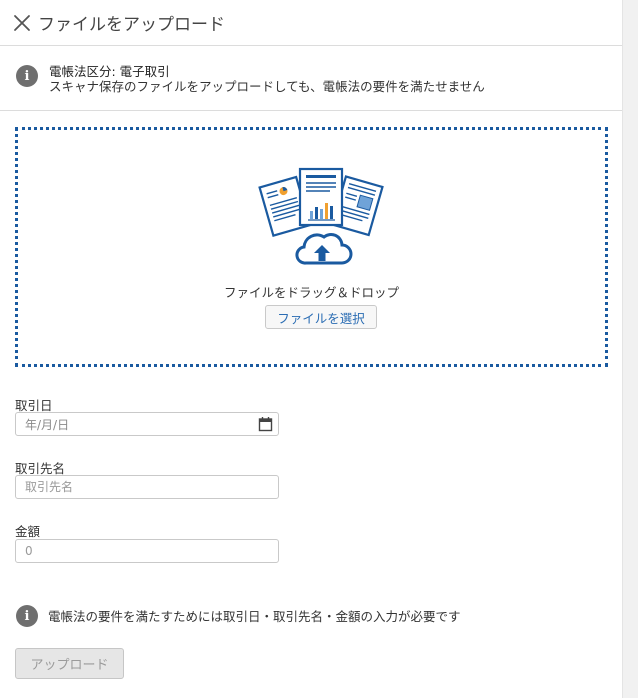  Describe the element at coordinates (321, 216) in the screenshot. I see `documents-upload-illustration` at that location.